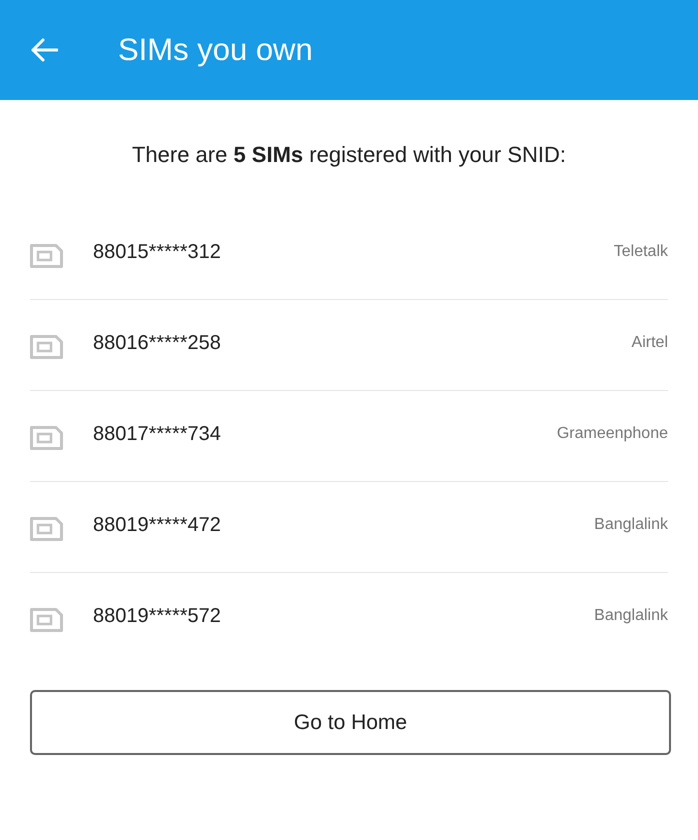  What do you see at coordinates (641, 252) in the screenshot?
I see `operator-name: Teletalk` at bounding box center [641, 252].